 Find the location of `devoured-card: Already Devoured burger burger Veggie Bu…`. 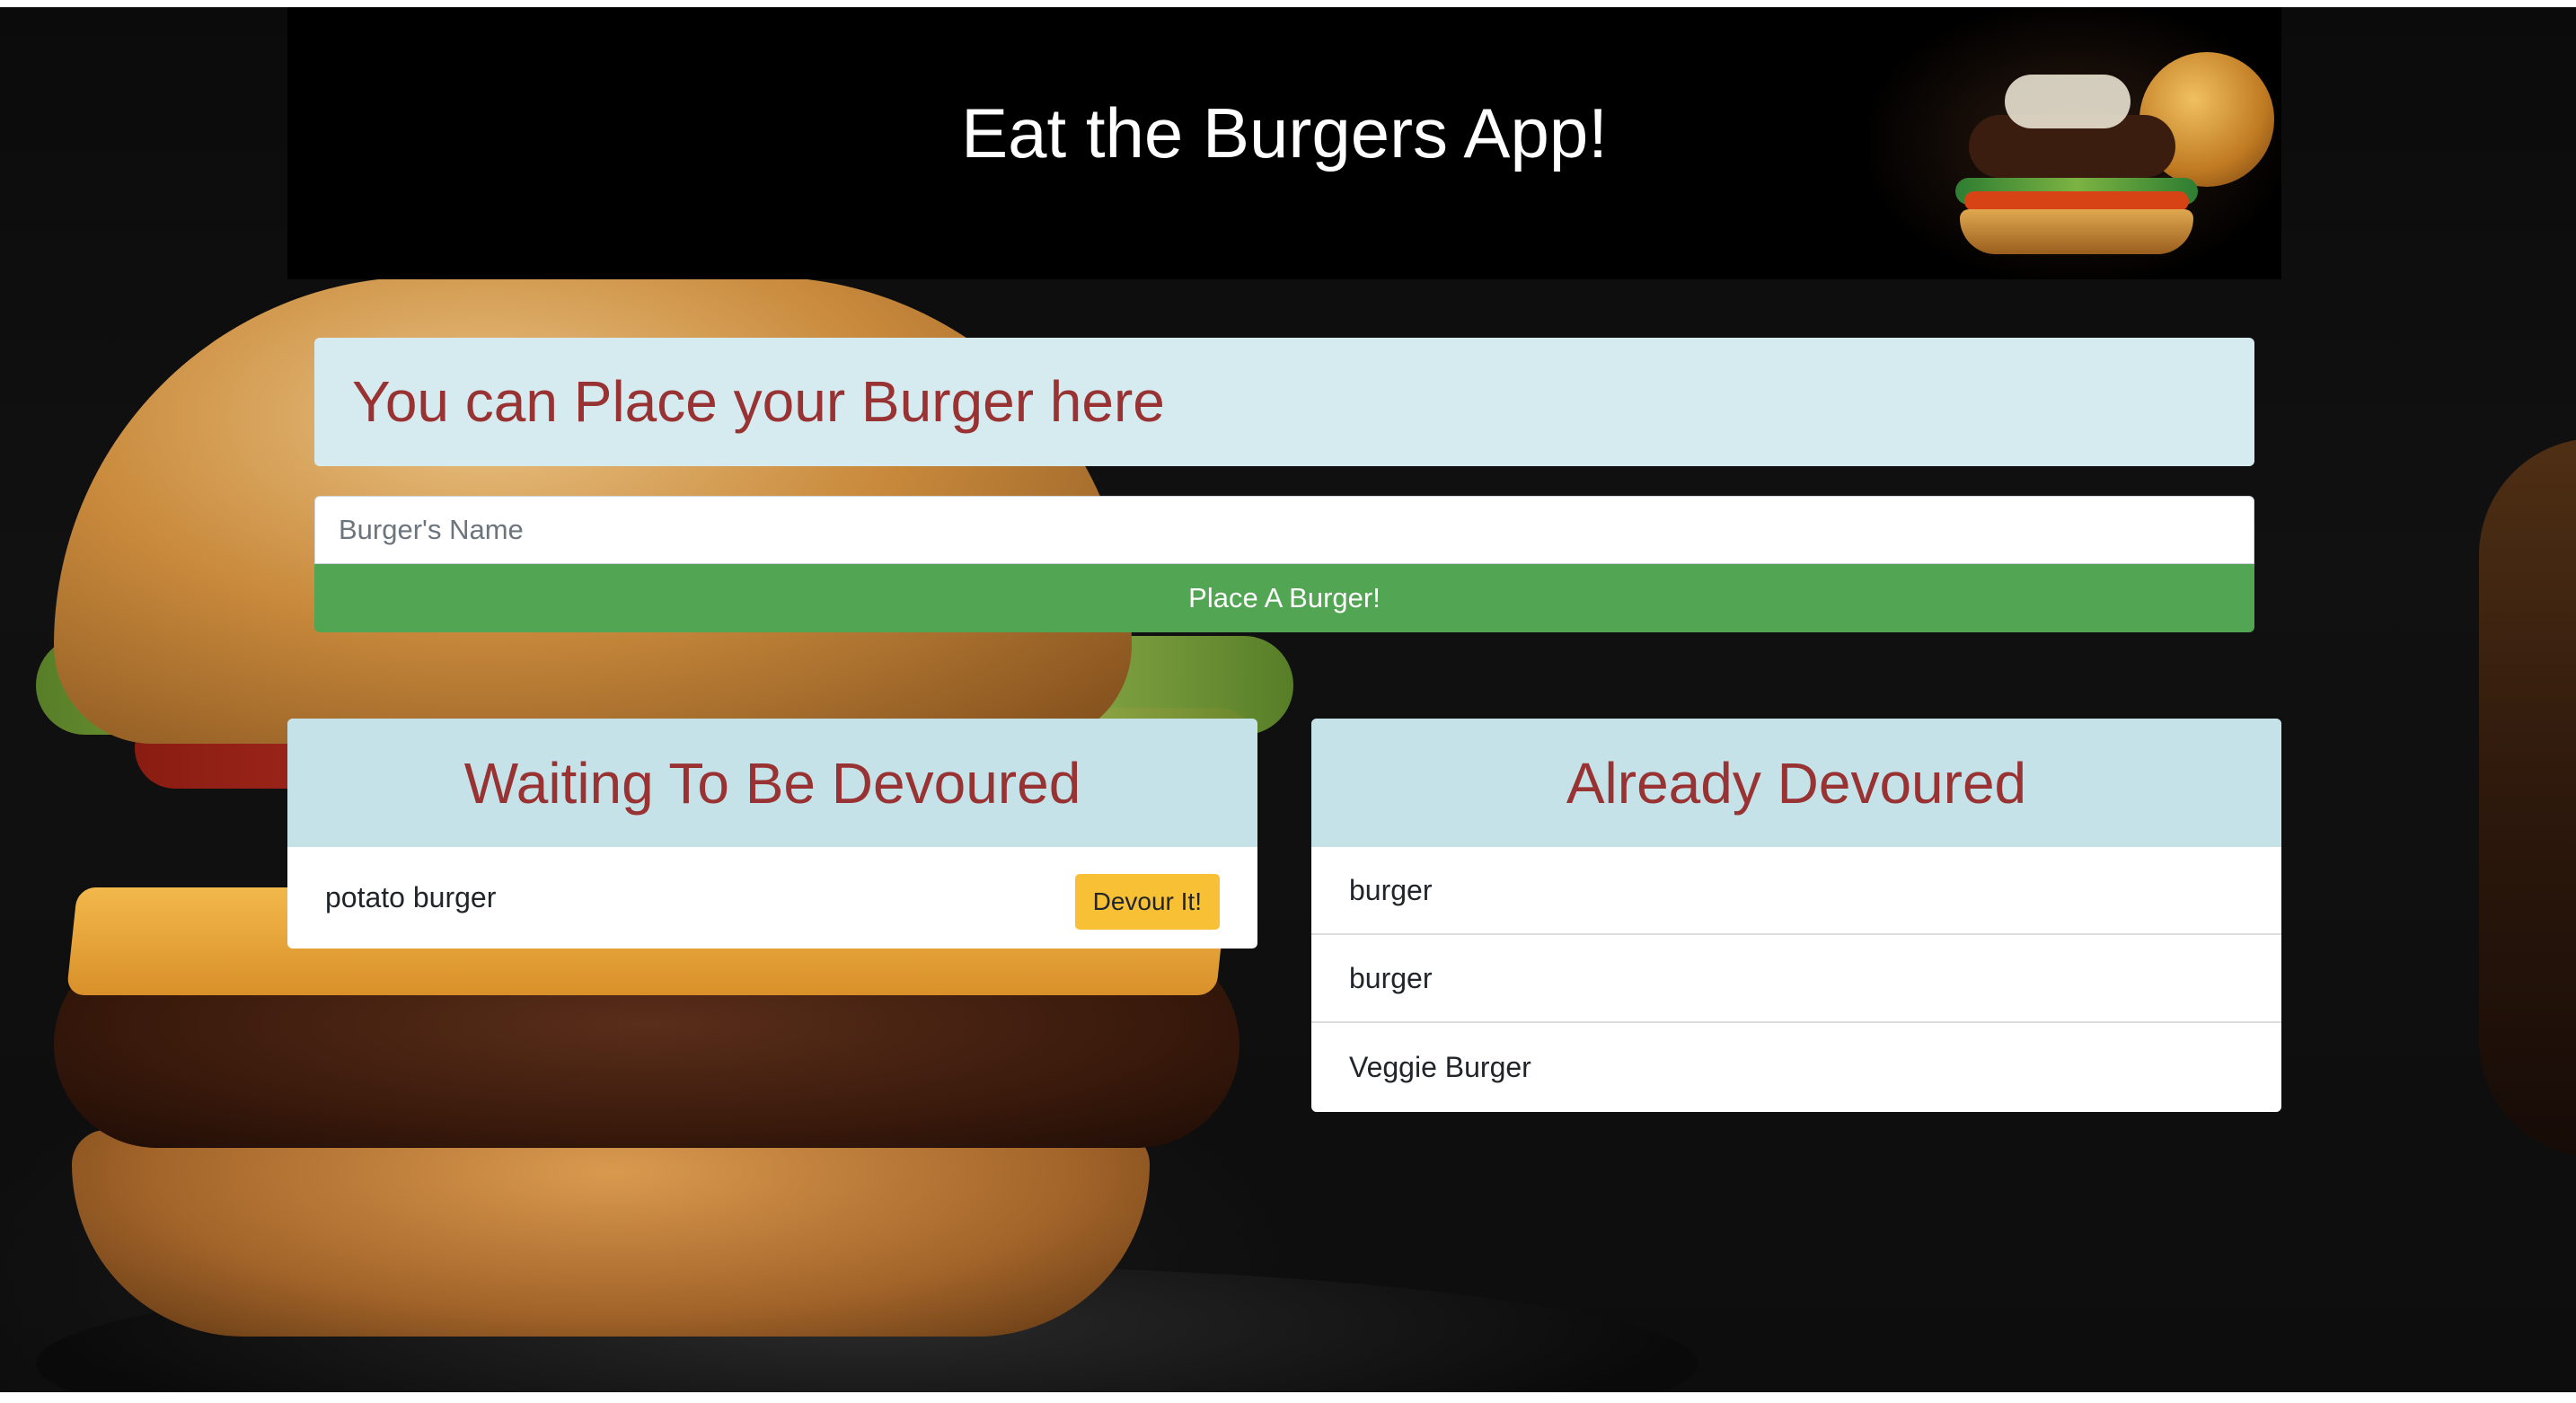

devoured-card: Already Devoured burger burger Veggie Bu… is located at coordinates (1796, 916).